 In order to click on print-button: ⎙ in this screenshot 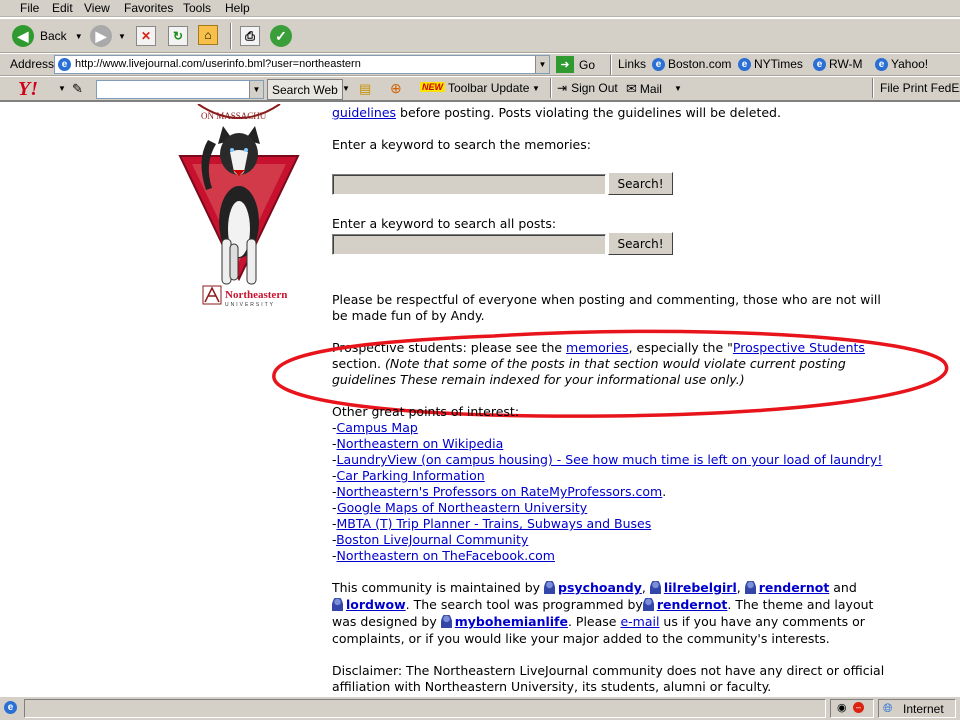, I will do `click(250, 36)`.